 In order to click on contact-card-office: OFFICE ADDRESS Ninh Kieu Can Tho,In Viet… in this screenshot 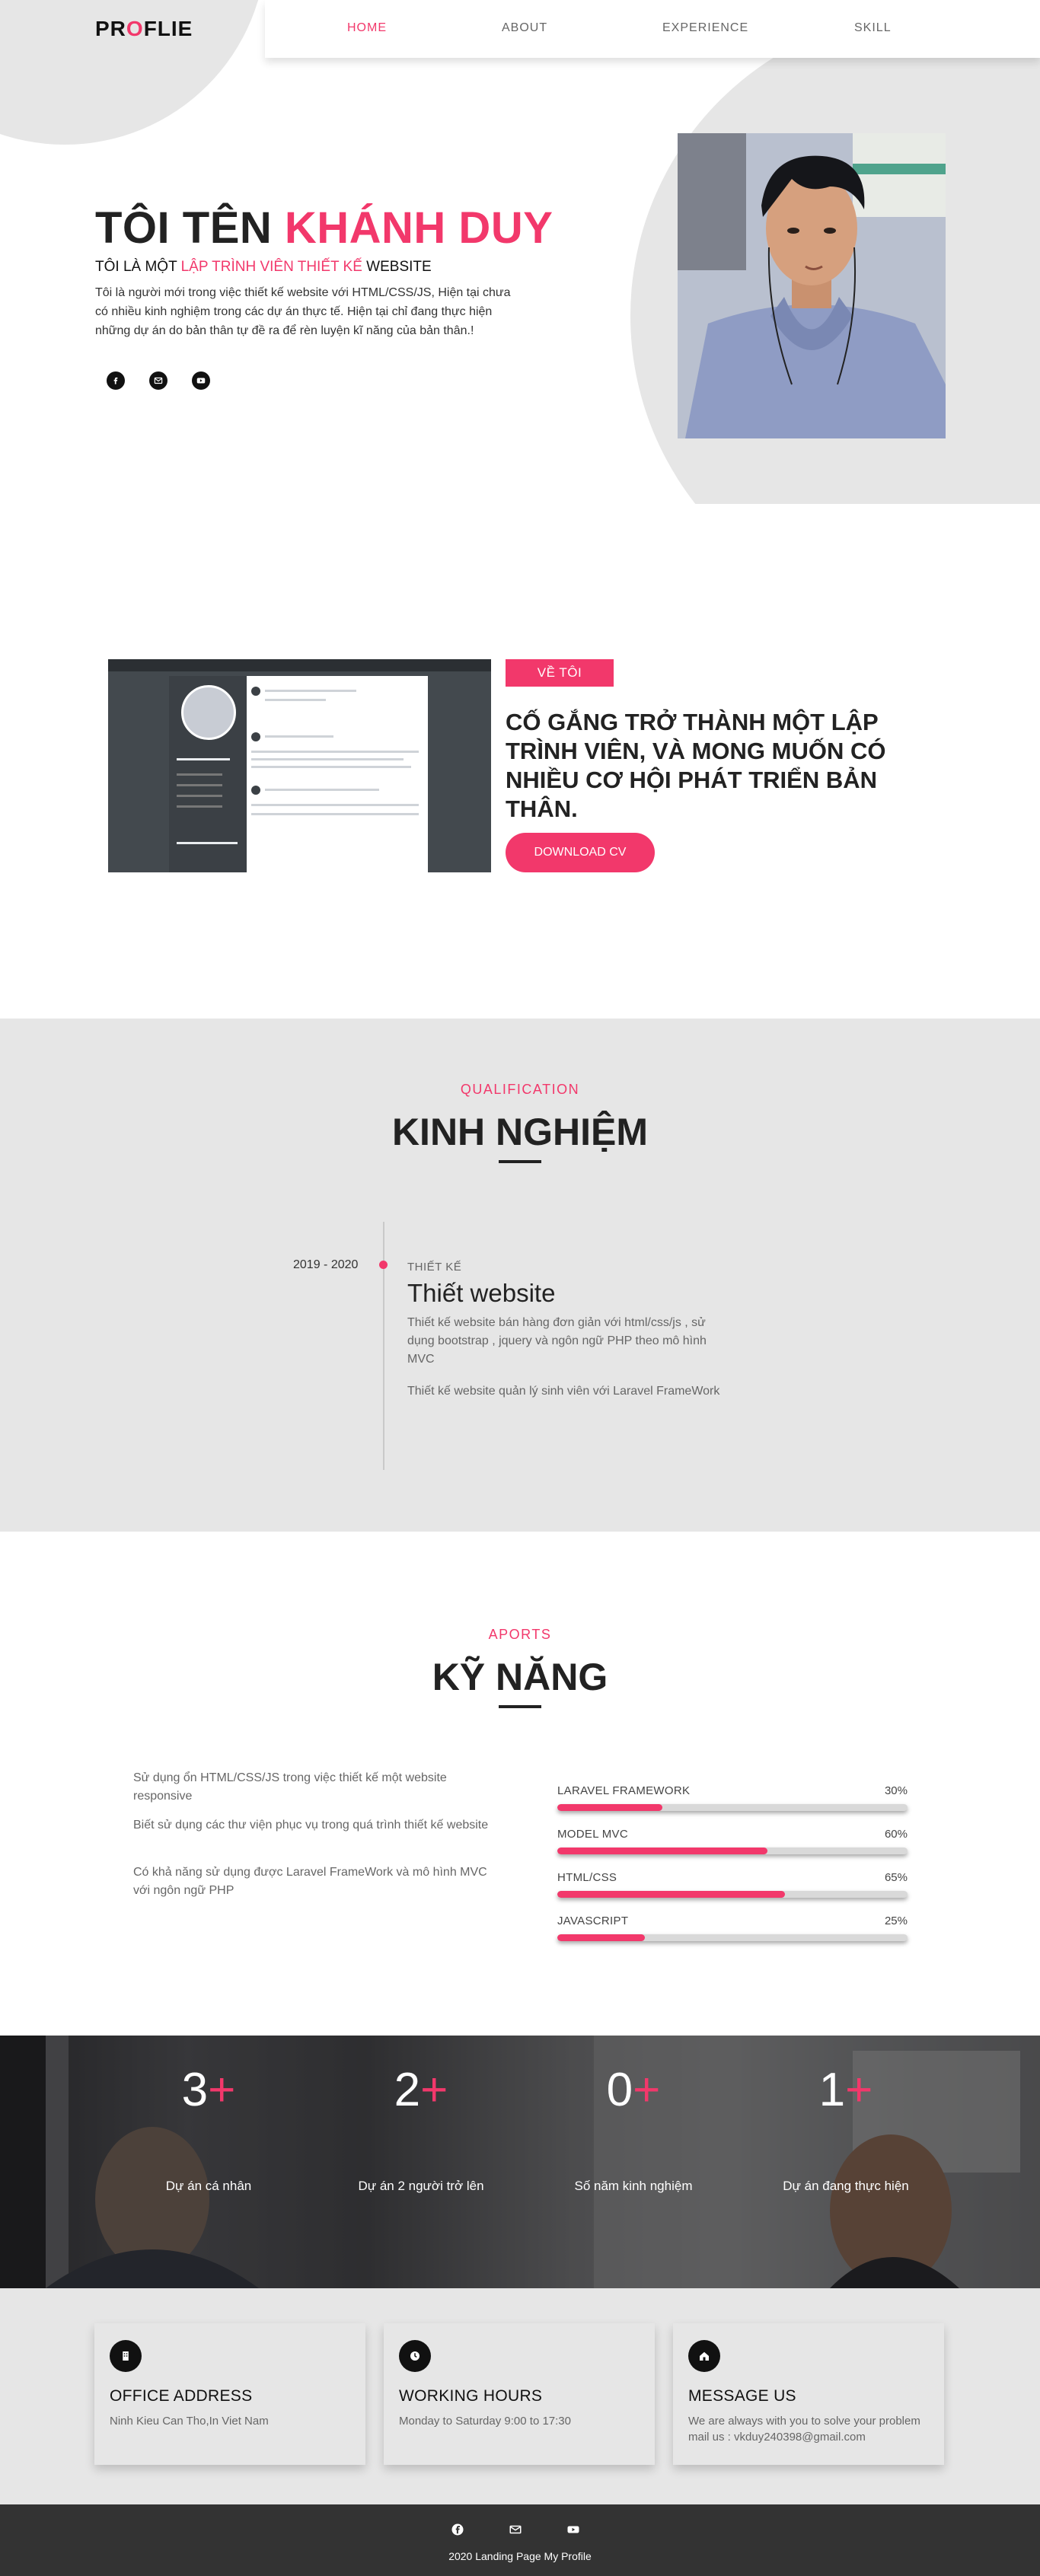, I will do `click(229, 2394)`.